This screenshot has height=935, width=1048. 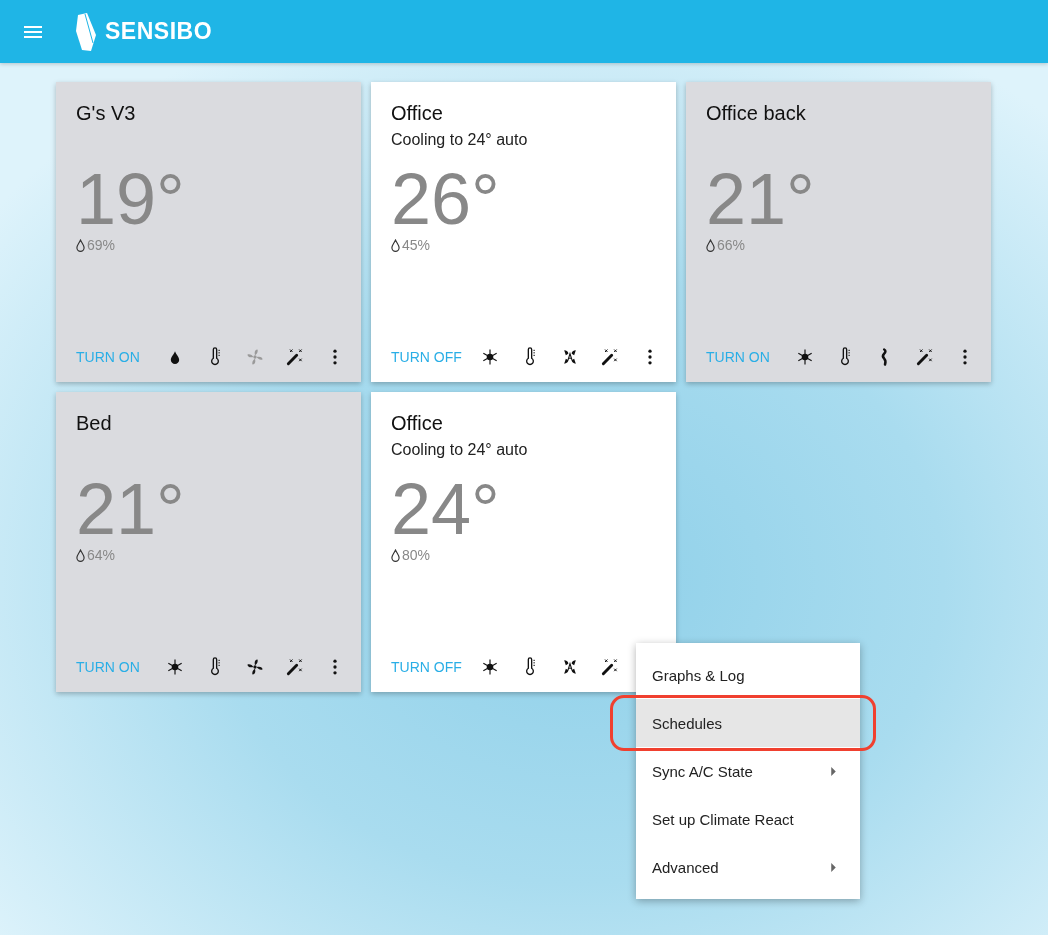 I want to click on temperature-reading: 19°, so click(x=131, y=199).